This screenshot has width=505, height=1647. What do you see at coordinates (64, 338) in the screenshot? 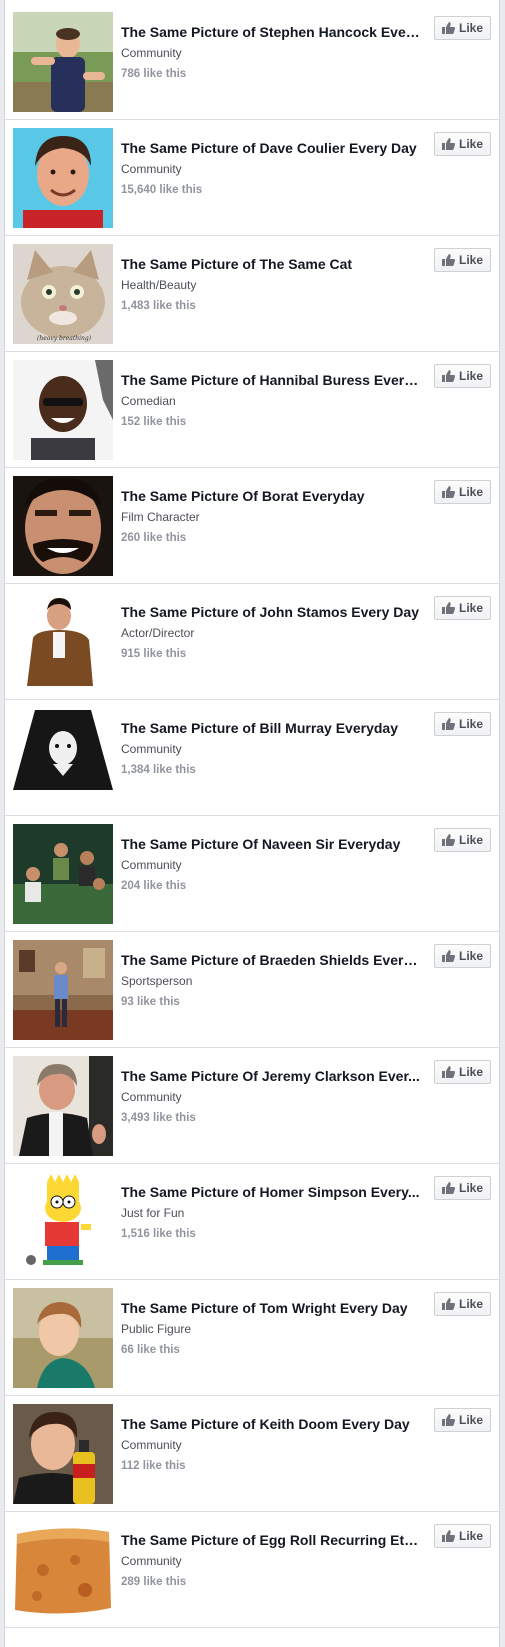
I see `image-caption: (heavy breathing)` at bounding box center [64, 338].